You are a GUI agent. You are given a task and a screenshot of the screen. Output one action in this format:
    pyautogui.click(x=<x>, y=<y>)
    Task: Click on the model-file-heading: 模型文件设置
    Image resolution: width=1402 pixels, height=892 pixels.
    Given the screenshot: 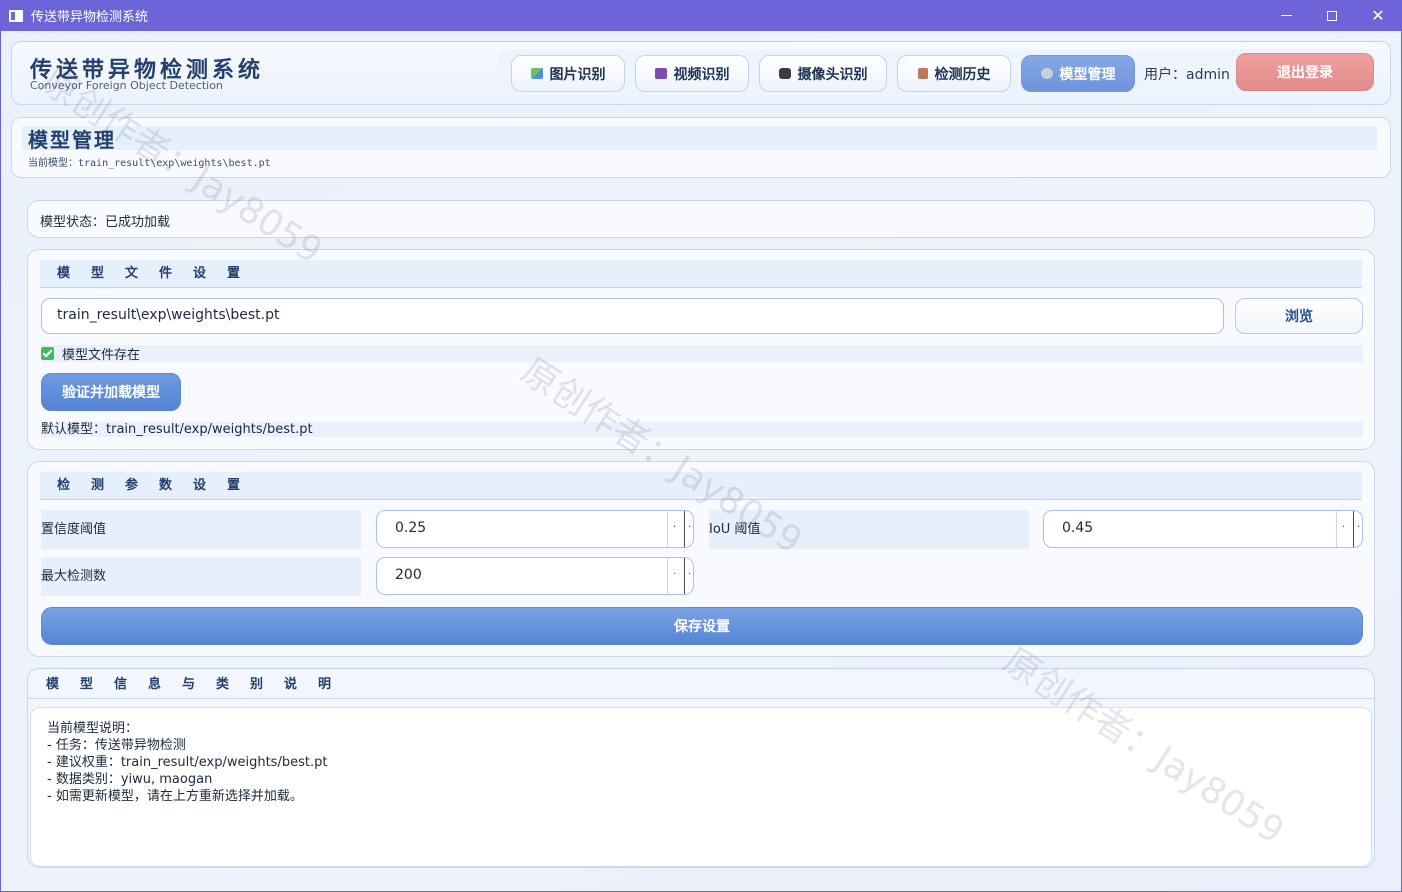 What is the action you would take?
    pyautogui.click(x=701, y=274)
    